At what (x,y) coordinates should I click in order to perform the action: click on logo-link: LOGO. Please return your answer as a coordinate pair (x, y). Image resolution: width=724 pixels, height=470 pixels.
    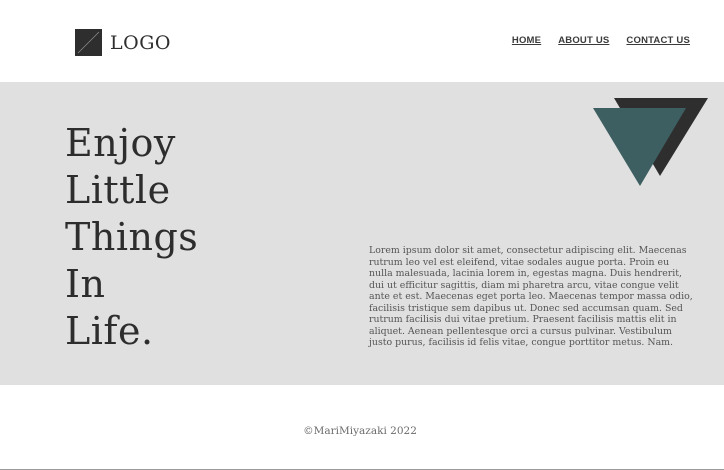
    Looking at the image, I should click on (123, 42).